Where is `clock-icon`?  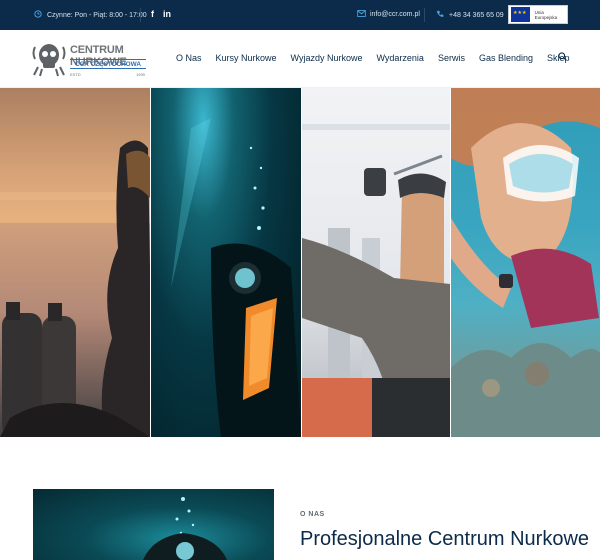
clock-icon is located at coordinates (38, 15).